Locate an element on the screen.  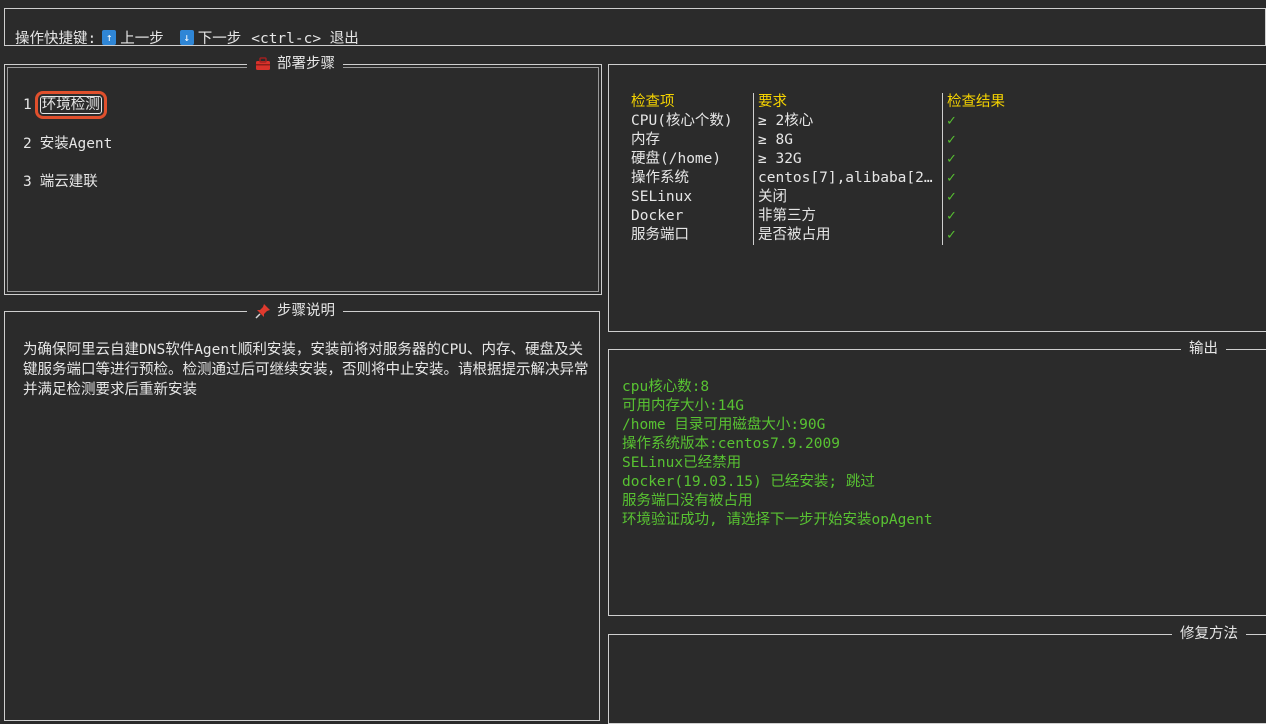
step-item-env-check: 1 环境检测 is located at coordinates (65, 105).